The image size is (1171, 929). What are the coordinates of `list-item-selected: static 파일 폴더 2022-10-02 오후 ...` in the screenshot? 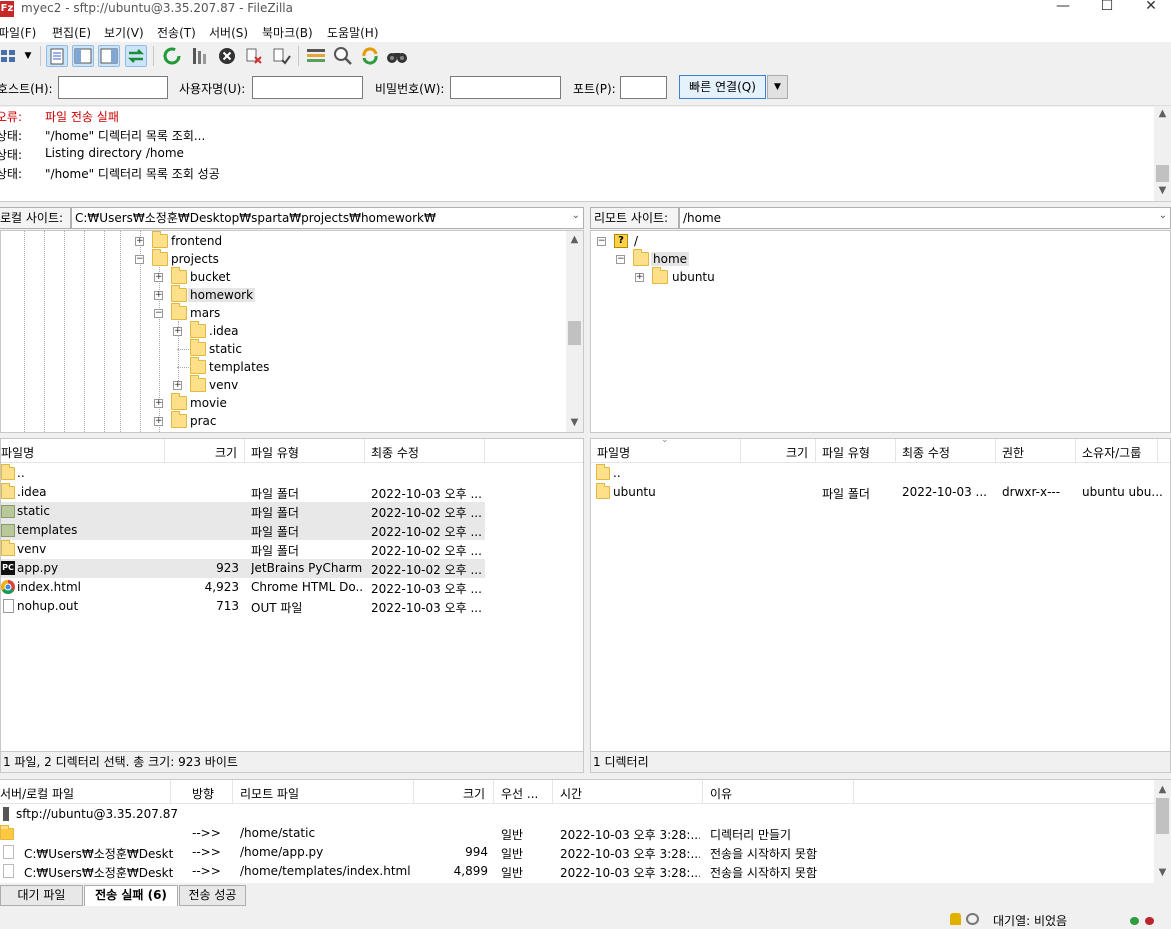 It's located at (243, 511).